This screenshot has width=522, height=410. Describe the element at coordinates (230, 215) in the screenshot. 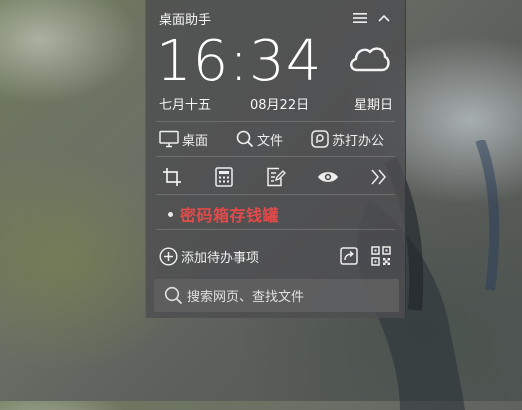

I see `note-text: 密码箱存钱罐` at that location.